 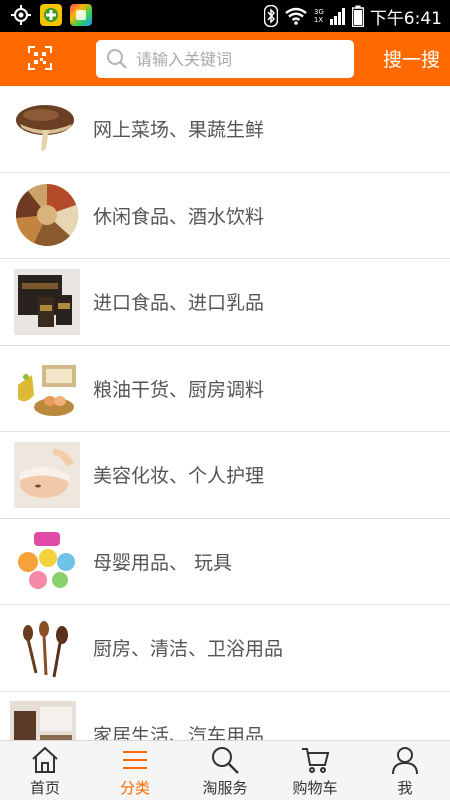 I want to click on nuts-icon, so click(x=46, y=215).